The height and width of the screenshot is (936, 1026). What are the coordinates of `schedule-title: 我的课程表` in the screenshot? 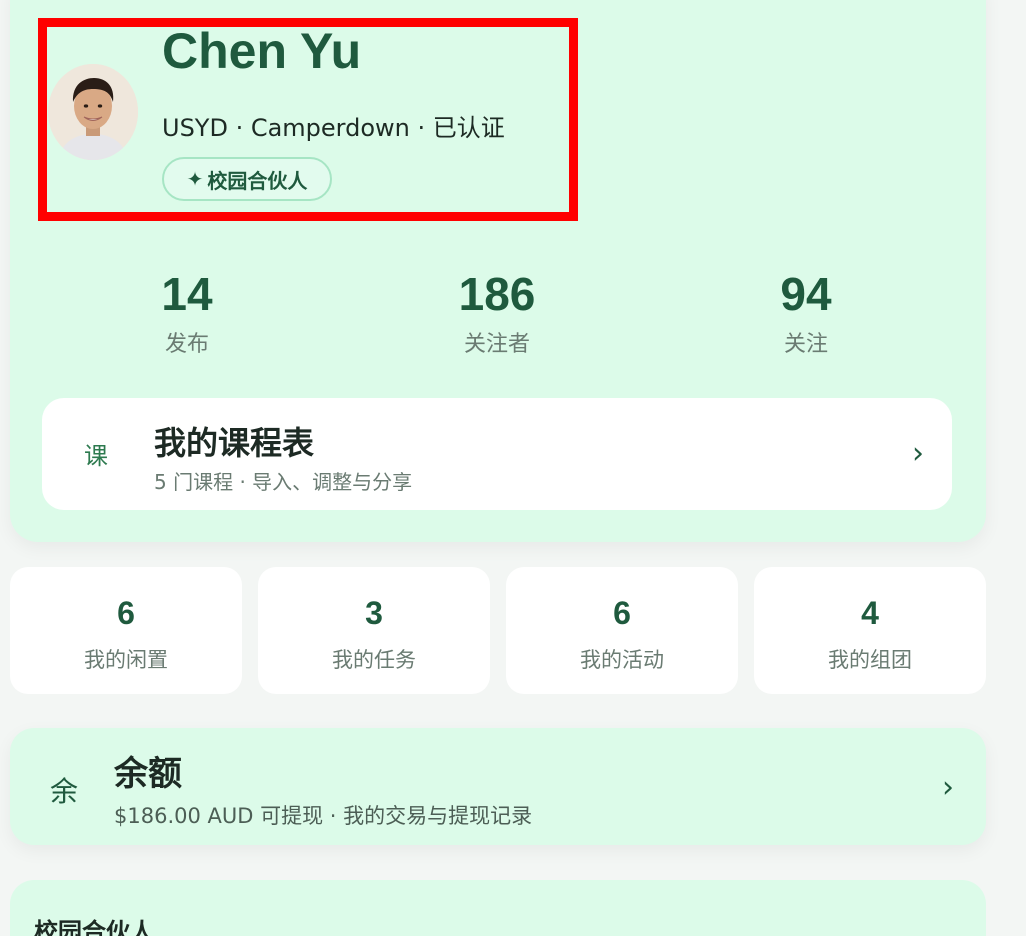 It's located at (234, 443).